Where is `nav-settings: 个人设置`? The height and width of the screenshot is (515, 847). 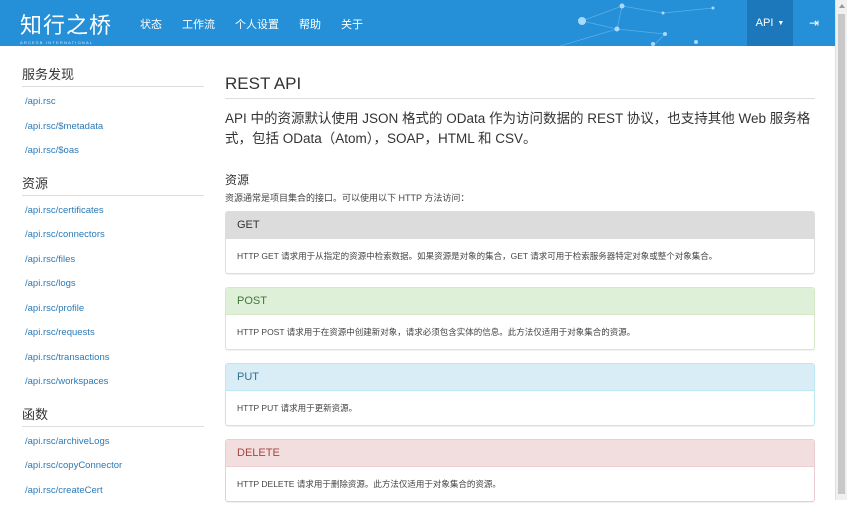 nav-settings: 个人设置 is located at coordinates (257, 24).